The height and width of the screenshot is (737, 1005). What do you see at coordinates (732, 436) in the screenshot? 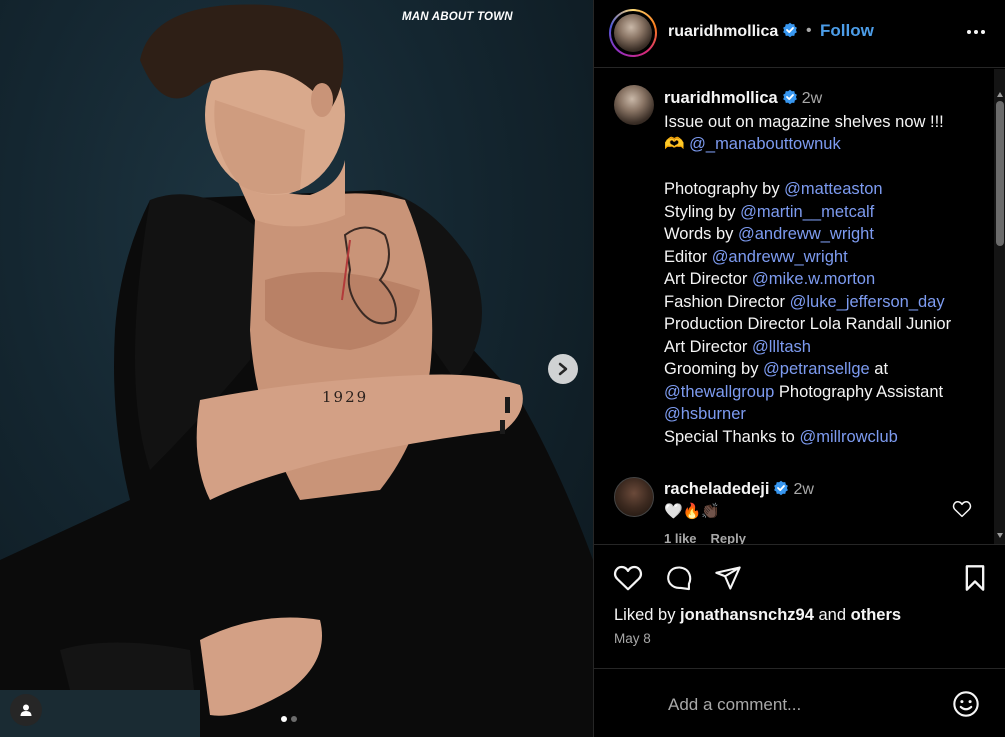
I see `caption-text: Special Thanks to` at bounding box center [732, 436].